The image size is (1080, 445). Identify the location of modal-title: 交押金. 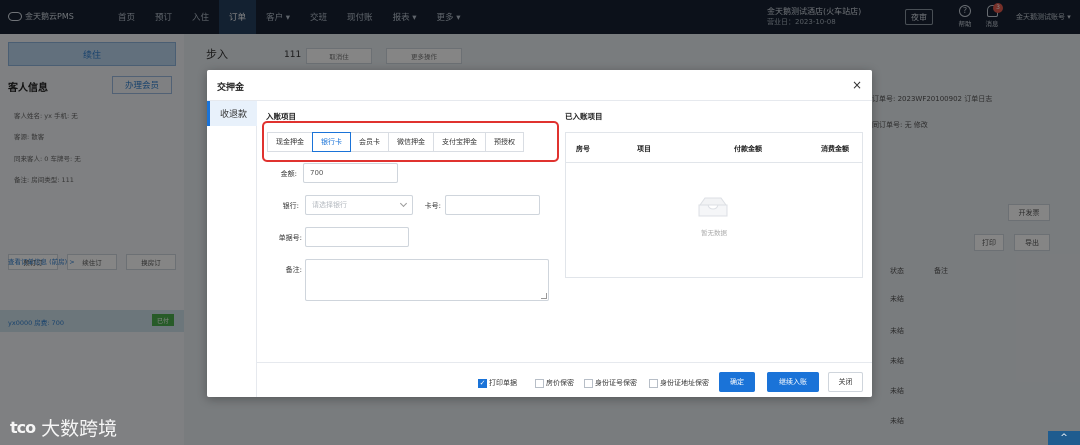
(231, 88).